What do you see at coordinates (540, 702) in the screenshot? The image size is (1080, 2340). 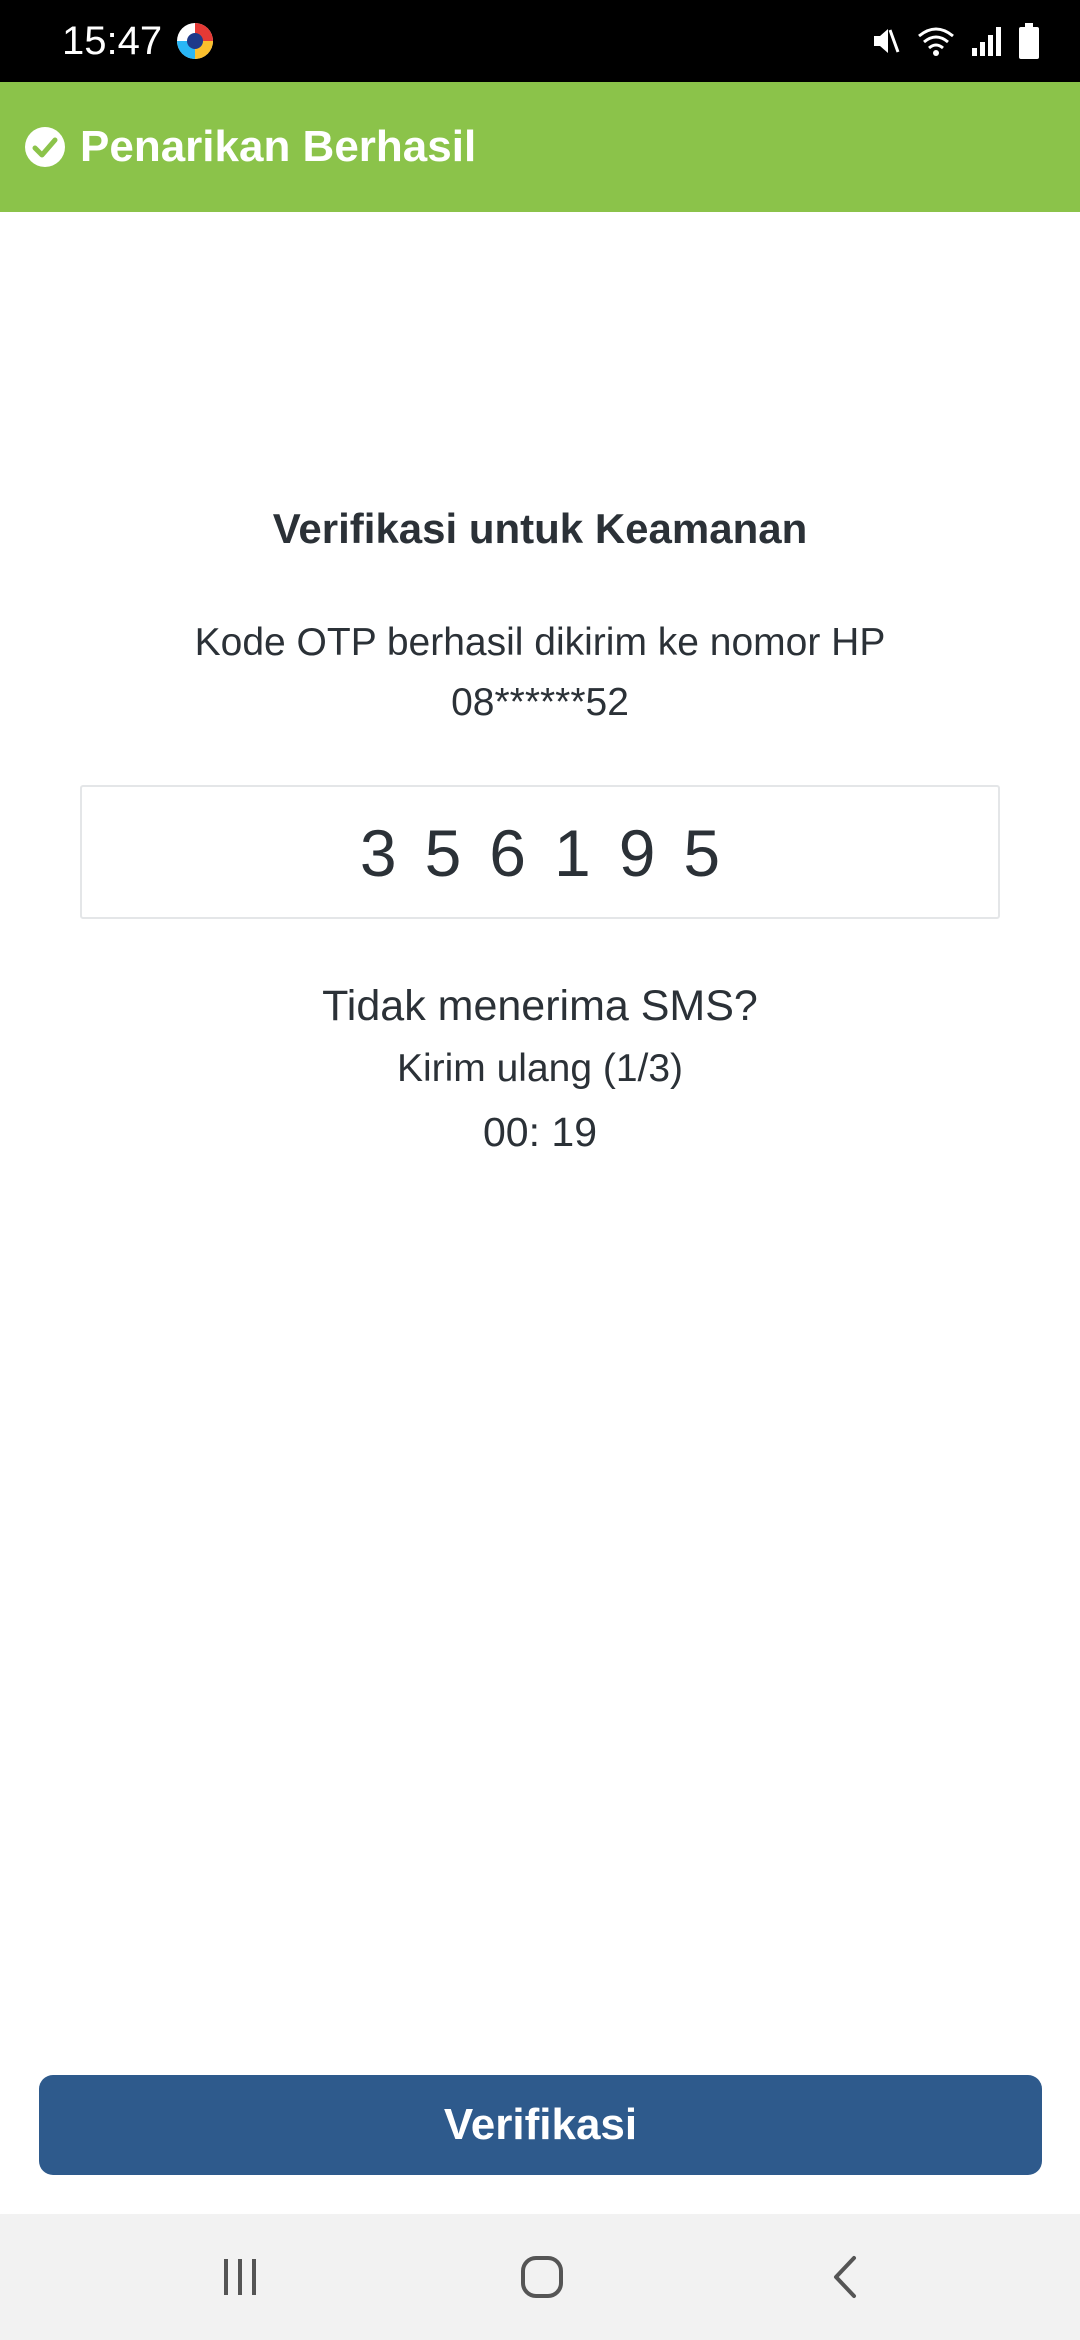 I see `masked-phone-number: 08******52` at bounding box center [540, 702].